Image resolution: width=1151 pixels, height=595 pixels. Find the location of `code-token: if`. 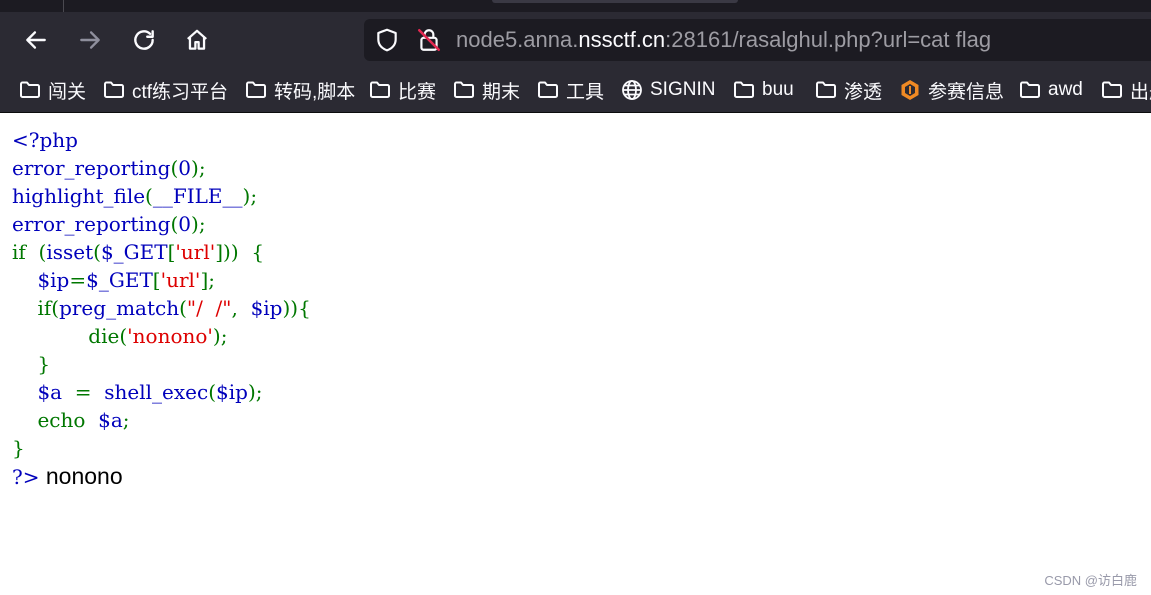

code-token: if is located at coordinates (19, 252).